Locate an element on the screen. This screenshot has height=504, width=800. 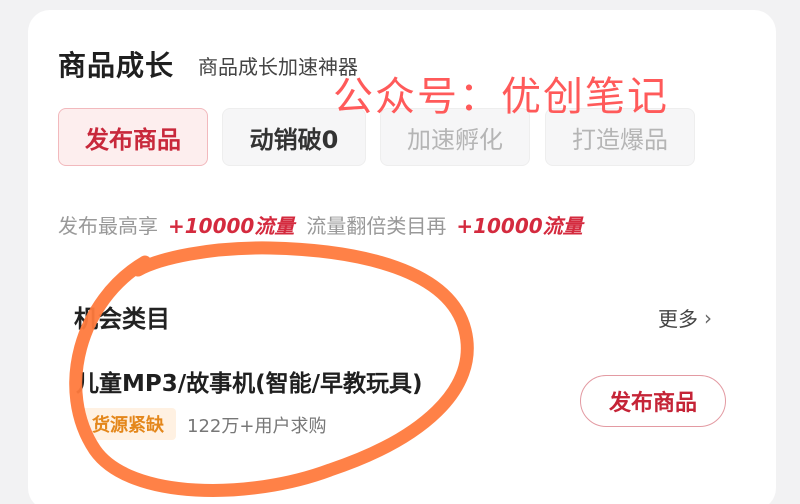
demand-count: 122万+用户求购 is located at coordinates (257, 426).